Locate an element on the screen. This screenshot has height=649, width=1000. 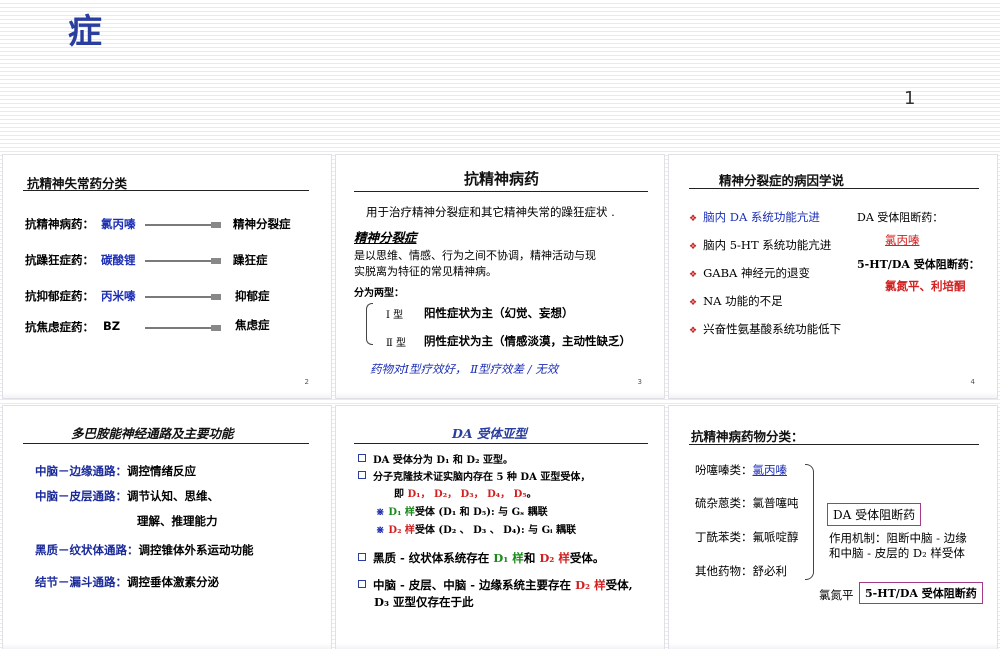
intro-text: 用于治疗精神分裂症和其它精神失常的躁狂症状 . is located at coordinates (490, 212).